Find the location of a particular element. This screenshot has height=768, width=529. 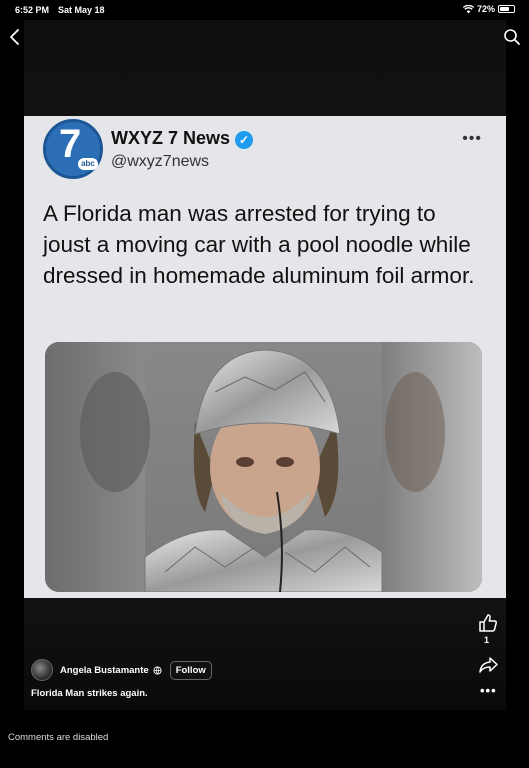

follow-button: Follow is located at coordinates (190, 670).